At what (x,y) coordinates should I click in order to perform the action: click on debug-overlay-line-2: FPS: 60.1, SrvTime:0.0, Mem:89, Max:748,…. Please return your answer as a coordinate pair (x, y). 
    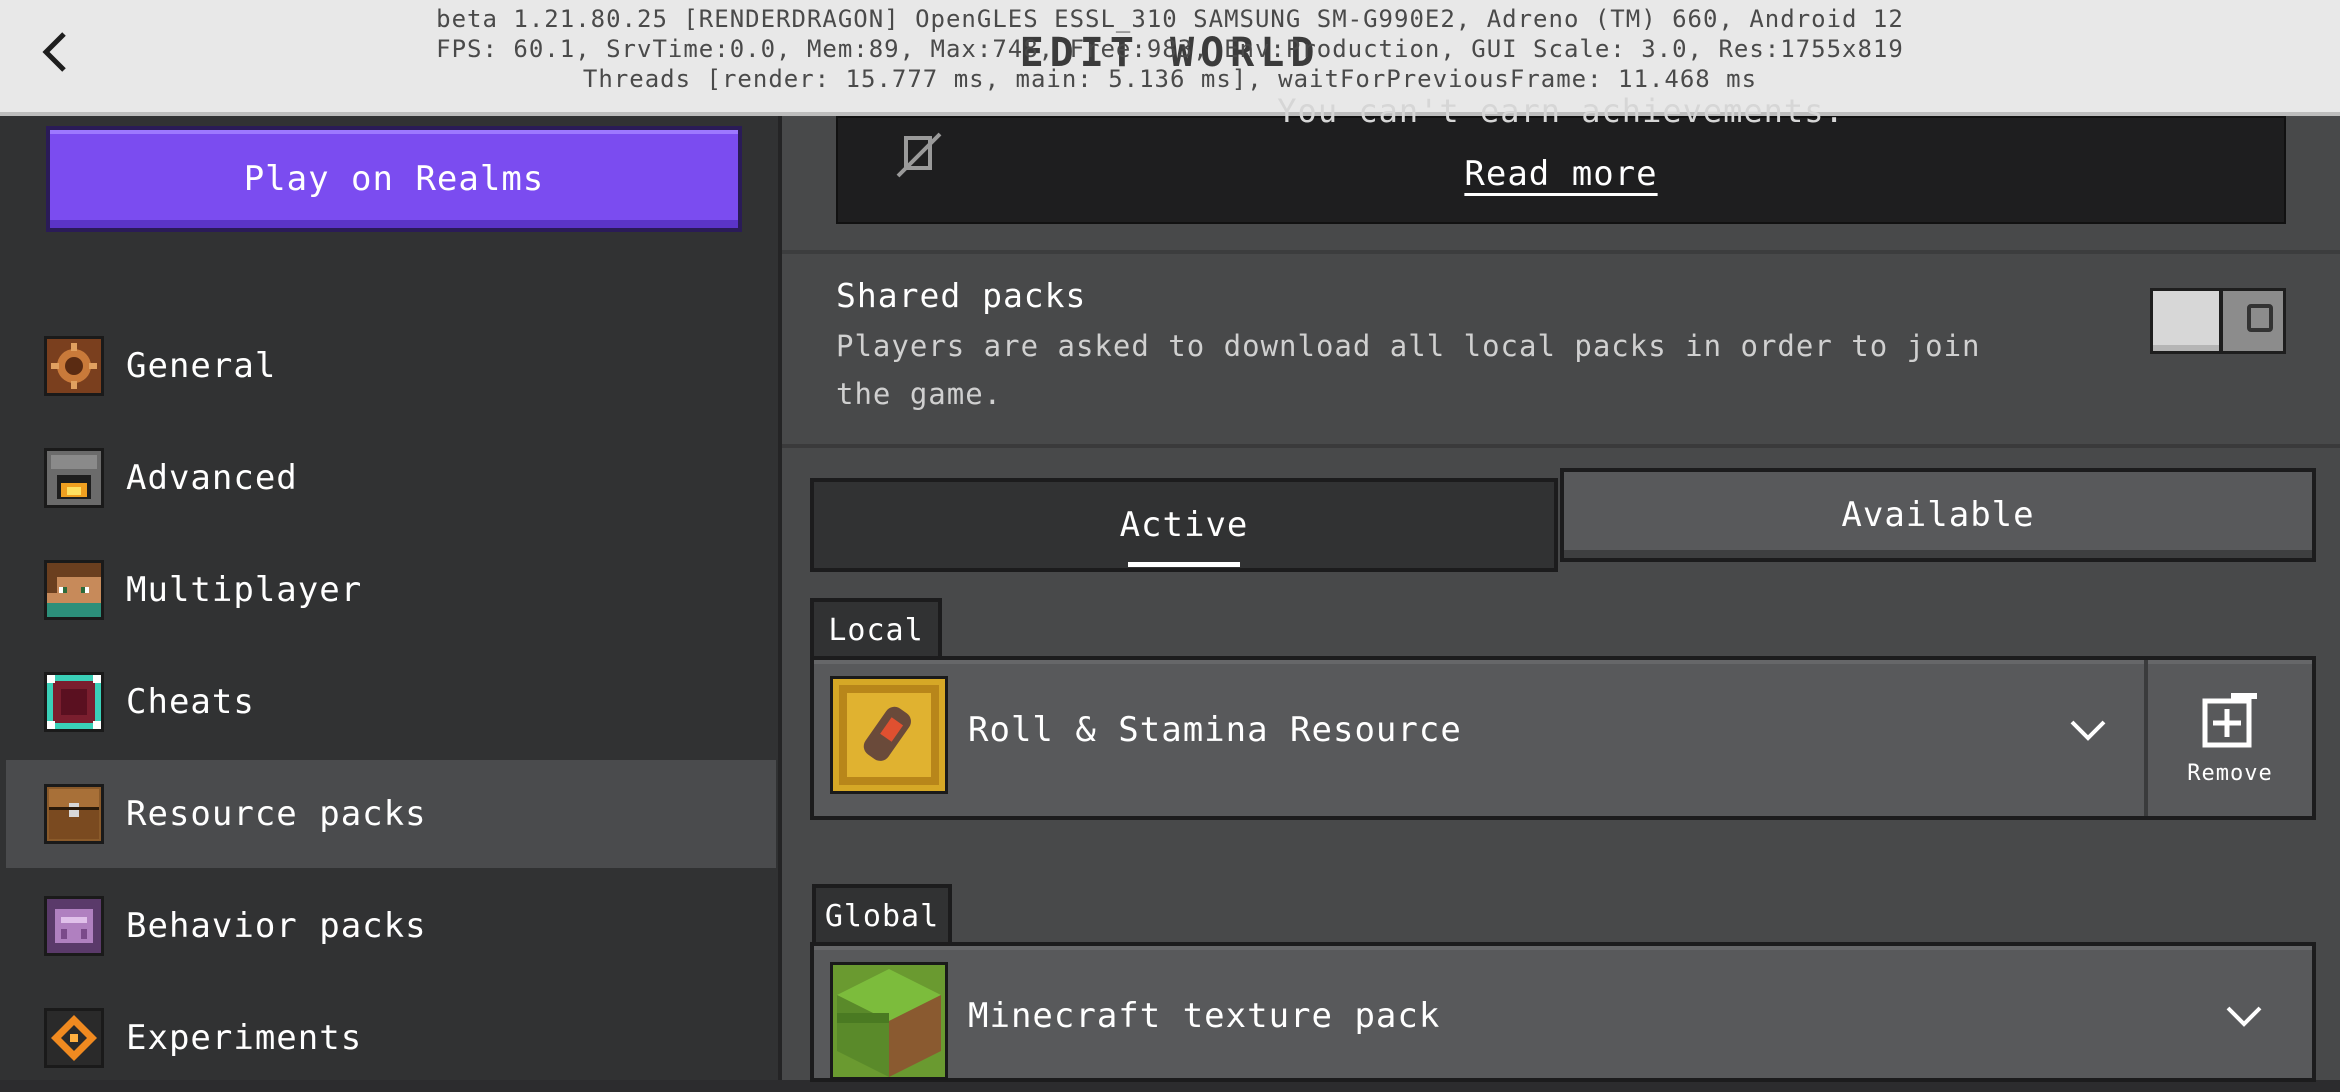
    Looking at the image, I should click on (1170, 49).